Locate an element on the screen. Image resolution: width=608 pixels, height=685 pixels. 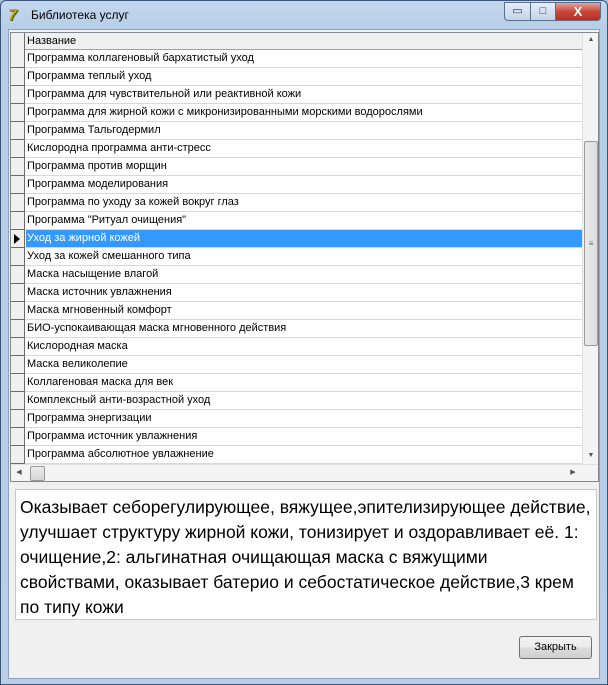
table-row: Программа энергизации is located at coordinates (296, 419).